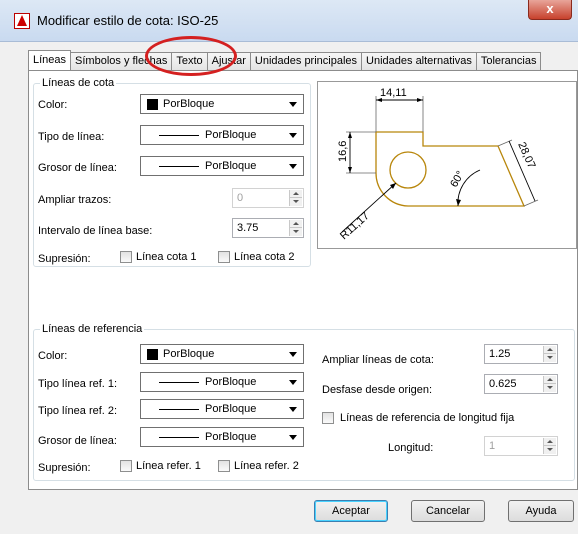 The image size is (578, 534). What do you see at coordinates (355, 226) in the screenshot?
I see `dim-text-radius: R11,17` at bounding box center [355, 226].